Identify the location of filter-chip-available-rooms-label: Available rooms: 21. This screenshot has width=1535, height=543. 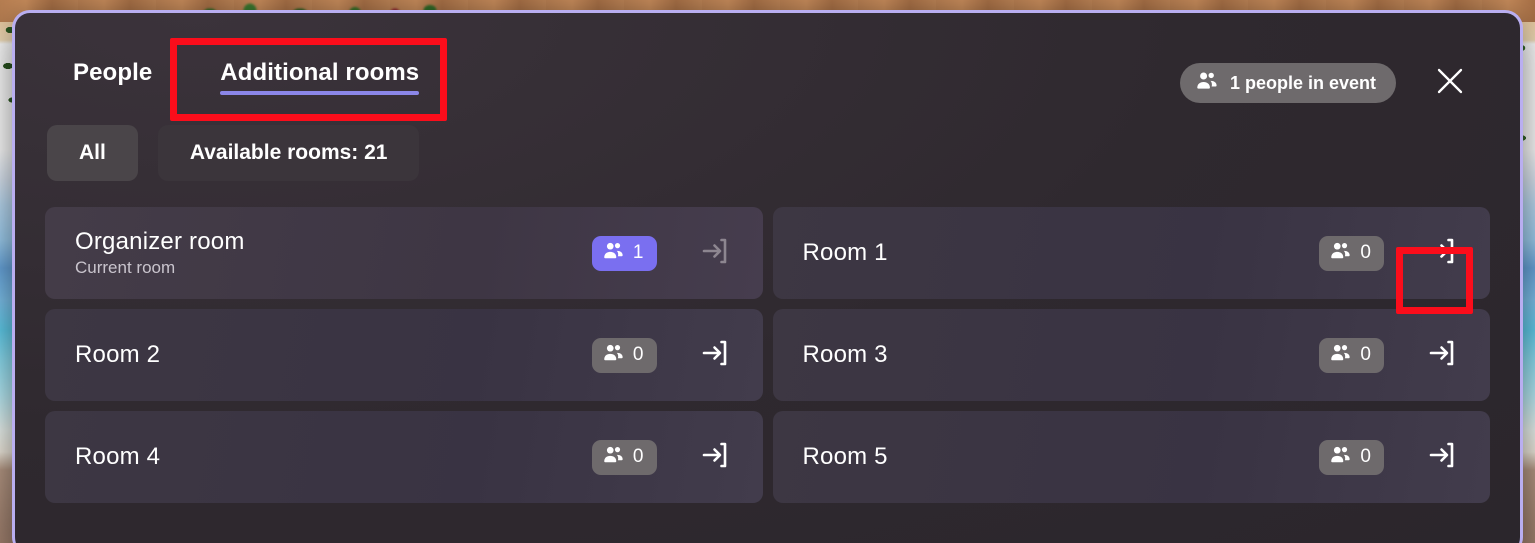
(288, 152).